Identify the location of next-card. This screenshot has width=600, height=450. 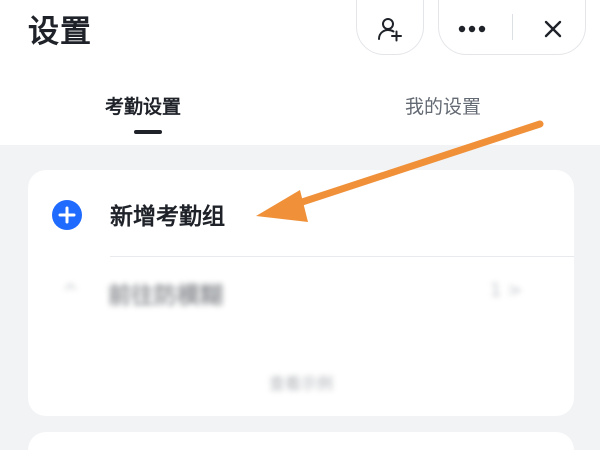
(301, 441).